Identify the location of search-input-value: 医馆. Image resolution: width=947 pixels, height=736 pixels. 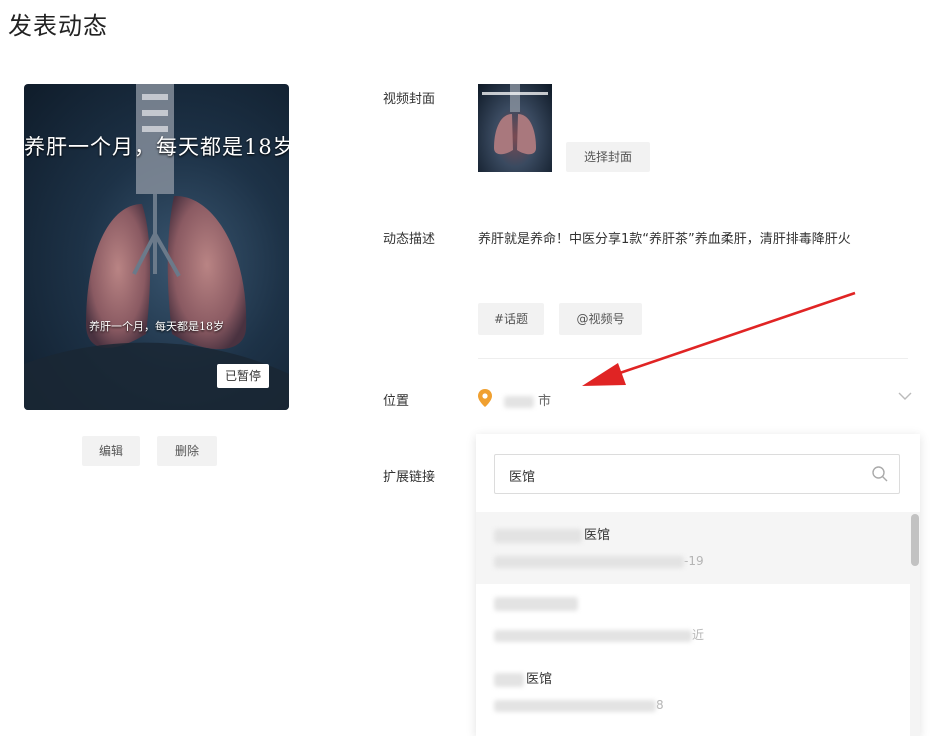
(522, 477).